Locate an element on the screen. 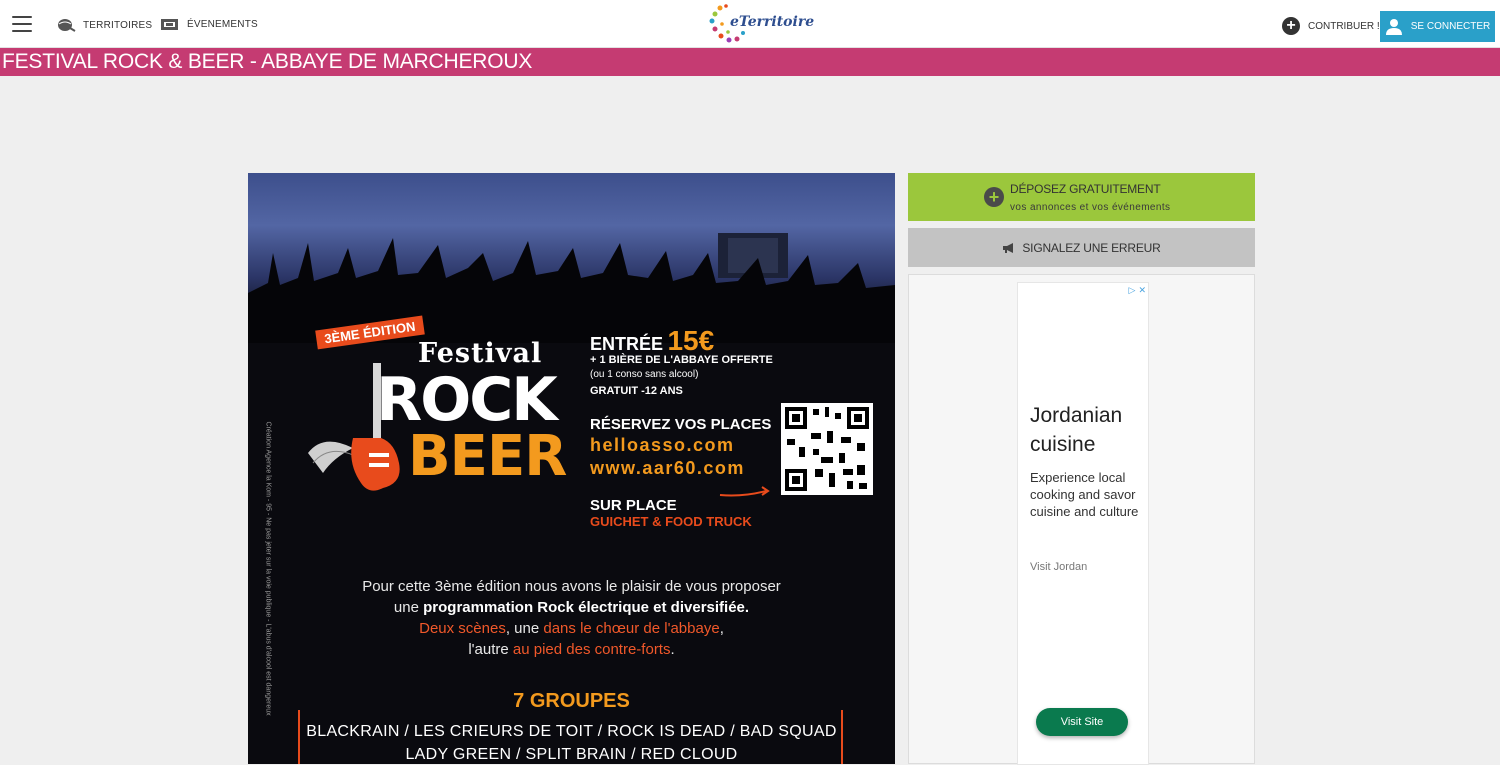 This screenshot has height=765, width=1500. groupes-line-2: LADY GREEN / SPLIT BRAIN / RED CLOUD is located at coordinates (571, 754).